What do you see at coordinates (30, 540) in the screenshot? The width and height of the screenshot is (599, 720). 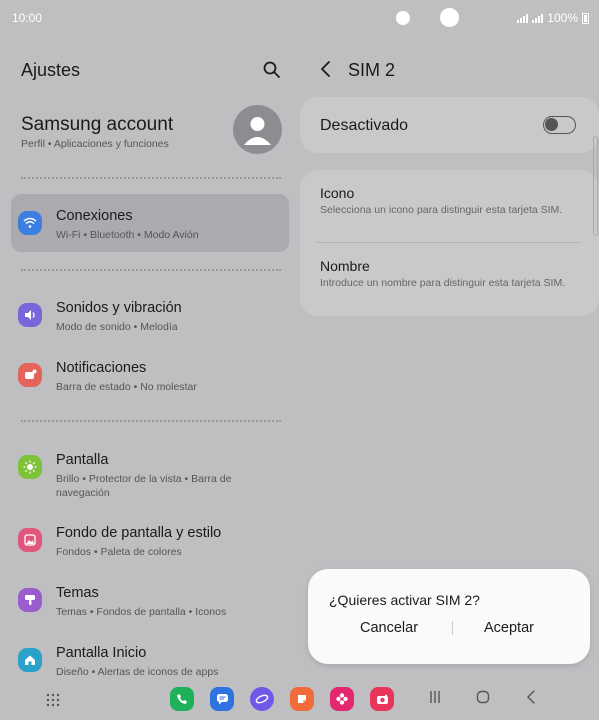 I see `wallpaper-icon` at bounding box center [30, 540].